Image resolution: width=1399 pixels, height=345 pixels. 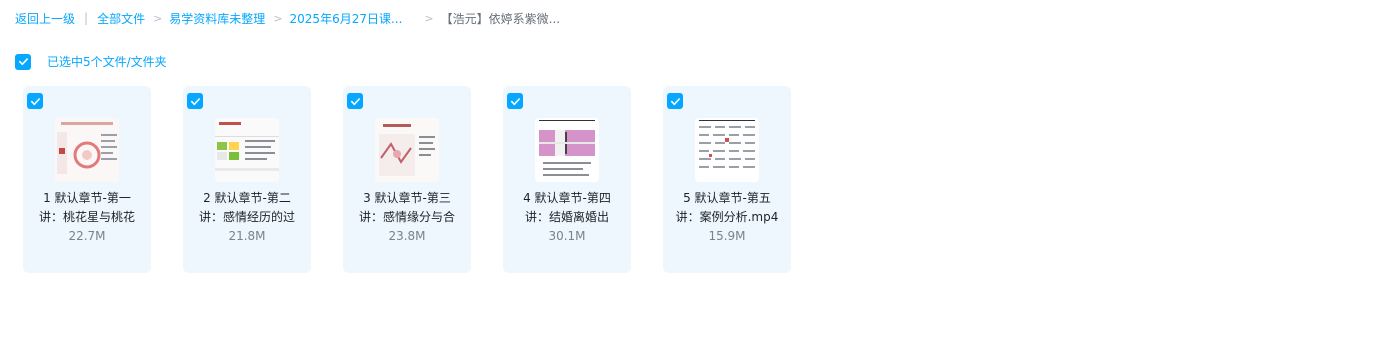 I want to click on file-card: 3 默认章节-第三讲：感情缘分与合 23.8M, so click(x=407, y=179).